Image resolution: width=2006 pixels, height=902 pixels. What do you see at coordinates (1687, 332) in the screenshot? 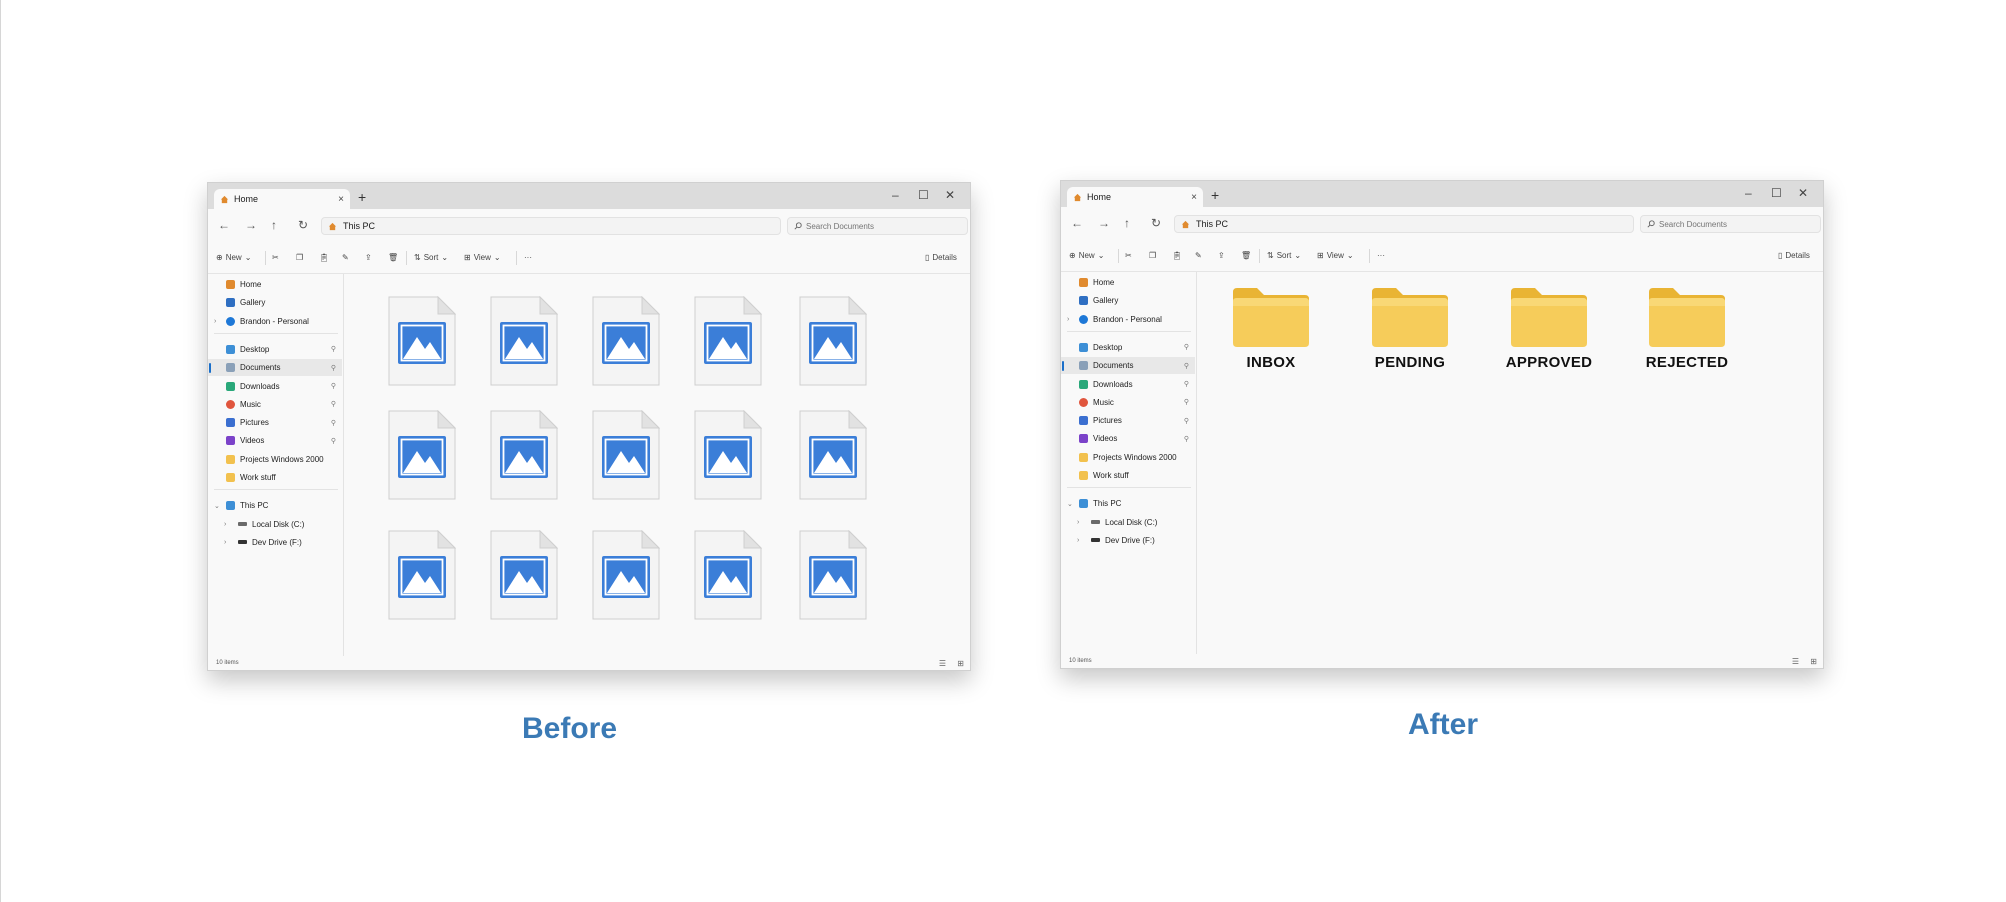
I see `folder-item: REJECTED` at bounding box center [1687, 332].